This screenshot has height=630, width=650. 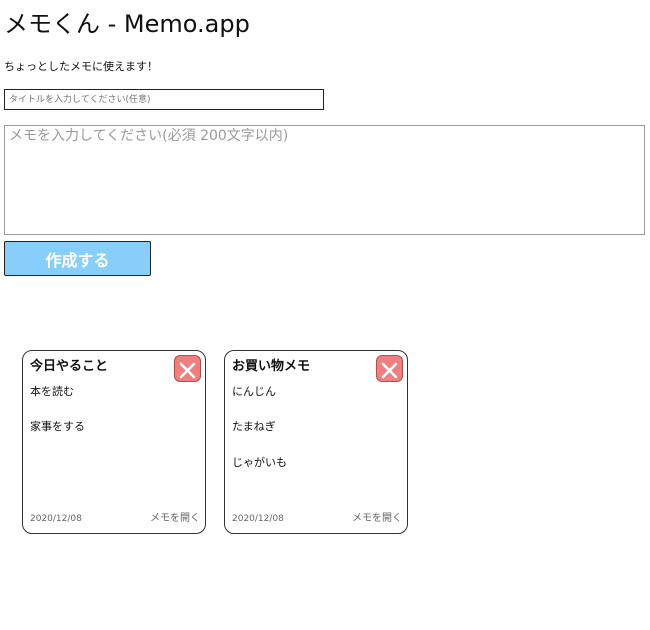 What do you see at coordinates (81, 66) in the screenshot?
I see `app-tagline: ちょっとしたメモに使えます！` at bounding box center [81, 66].